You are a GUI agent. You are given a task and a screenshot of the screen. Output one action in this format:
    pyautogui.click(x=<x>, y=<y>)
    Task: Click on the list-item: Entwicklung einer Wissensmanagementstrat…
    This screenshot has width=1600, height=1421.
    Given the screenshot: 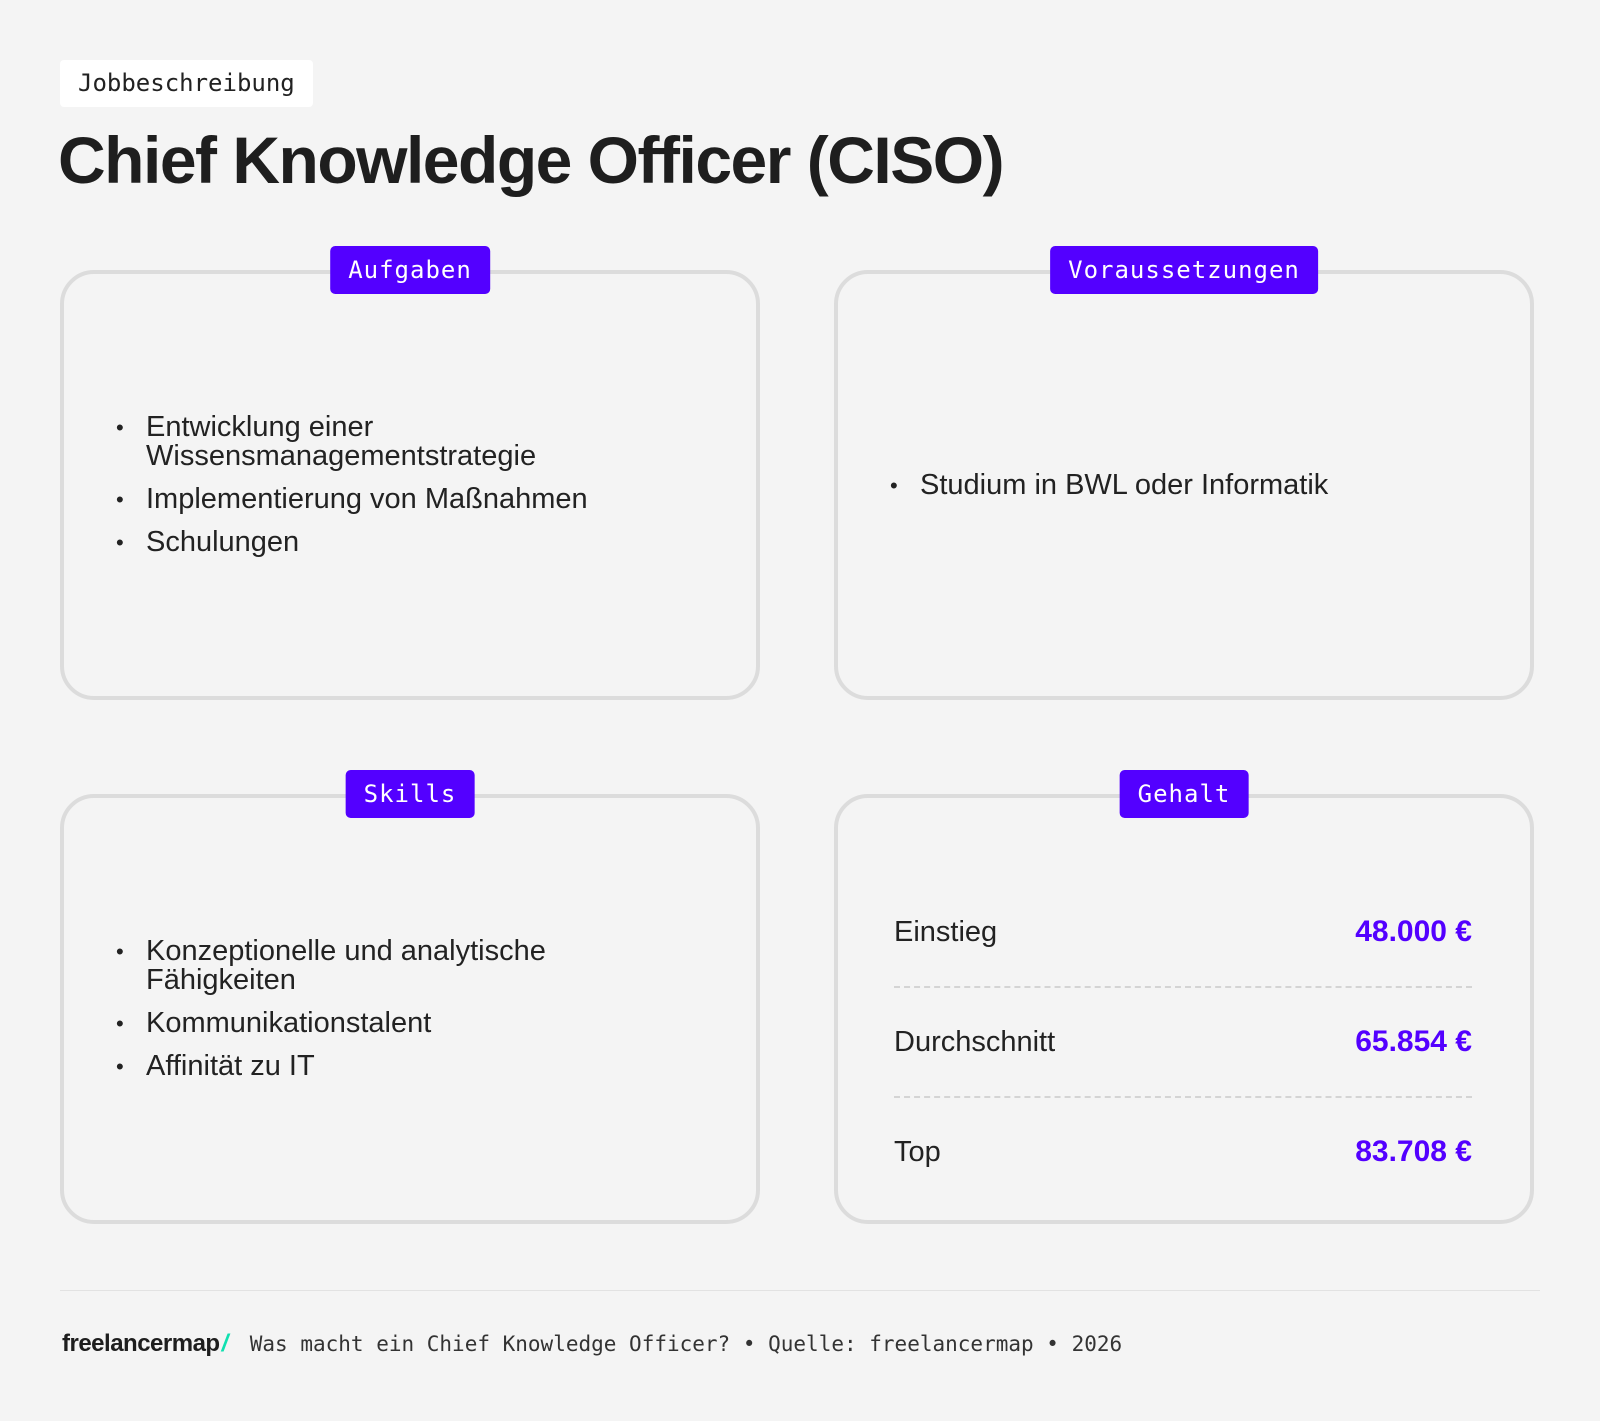 What is the action you would take?
    pyautogui.click(x=406, y=442)
    